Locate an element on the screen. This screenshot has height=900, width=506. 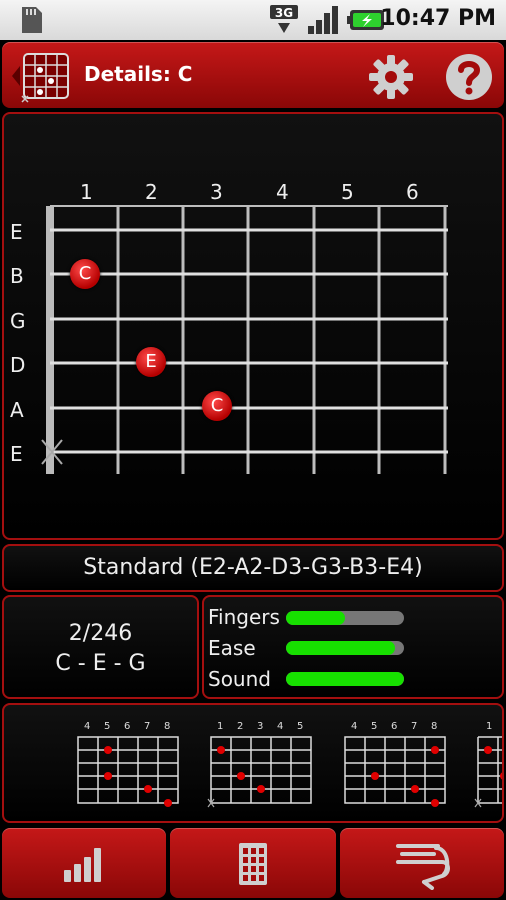
status-bar: 3G 10:47 PM is located at coordinates (253, 20).